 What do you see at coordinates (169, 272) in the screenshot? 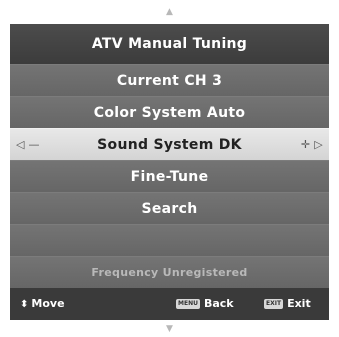
I see `frequency-status: Frequency Unregistered` at bounding box center [169, 272].